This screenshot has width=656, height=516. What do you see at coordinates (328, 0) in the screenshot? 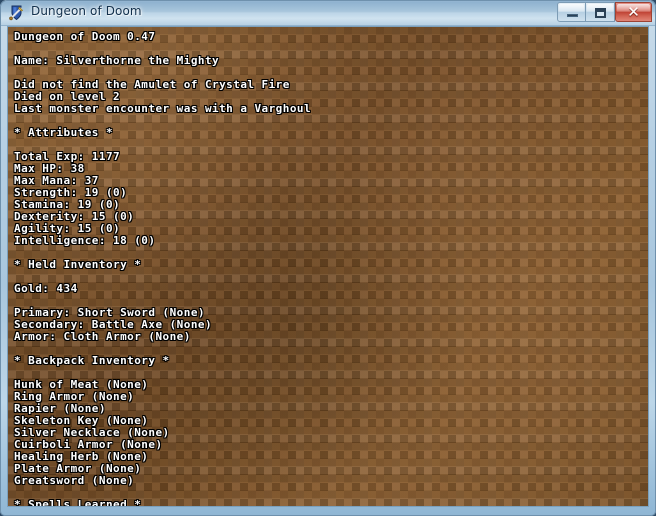
I see `titlebar-highlight` at bounding box center [328, 0].